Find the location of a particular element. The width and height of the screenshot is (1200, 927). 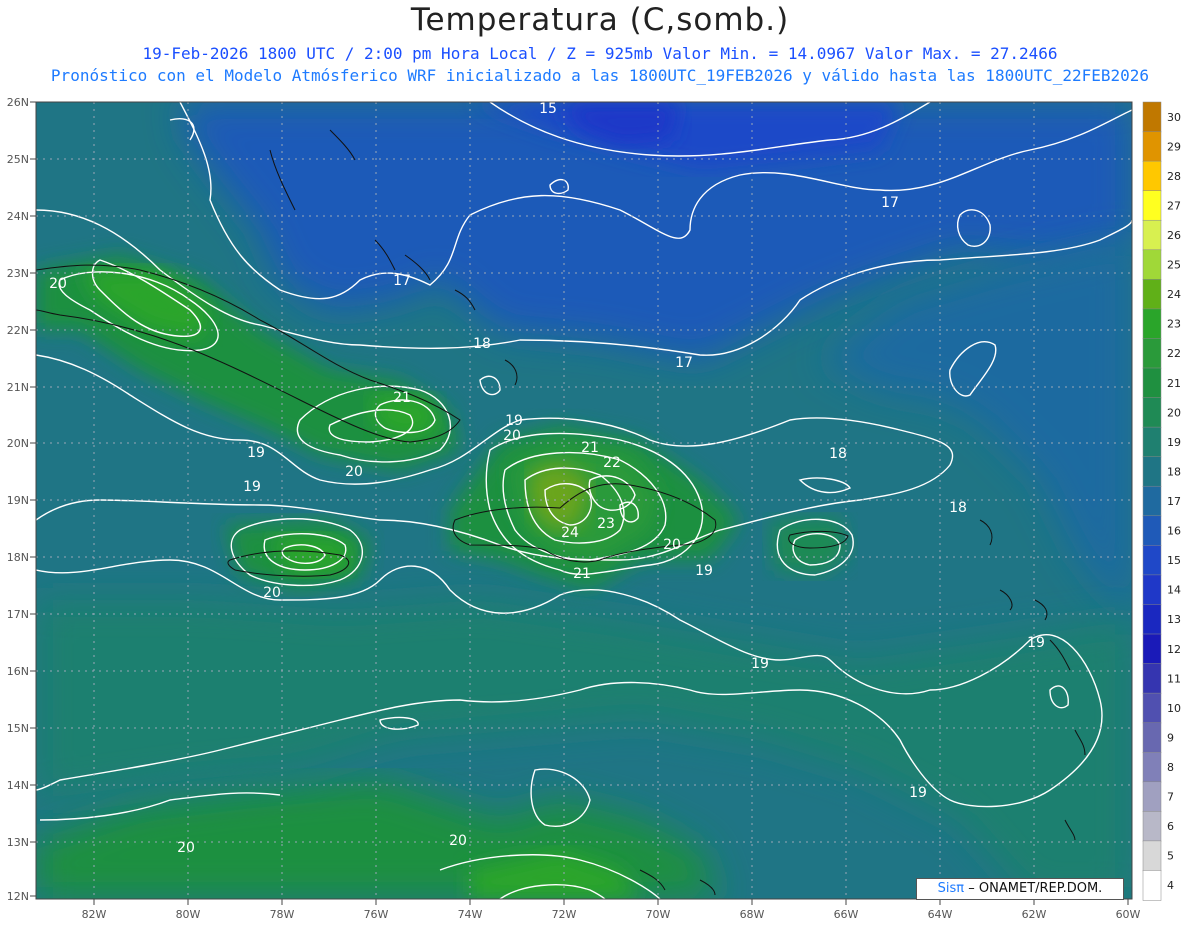

credit-box: Sisπ – ONAMET/REP.DOM. is located at coordinates (1020, 889).